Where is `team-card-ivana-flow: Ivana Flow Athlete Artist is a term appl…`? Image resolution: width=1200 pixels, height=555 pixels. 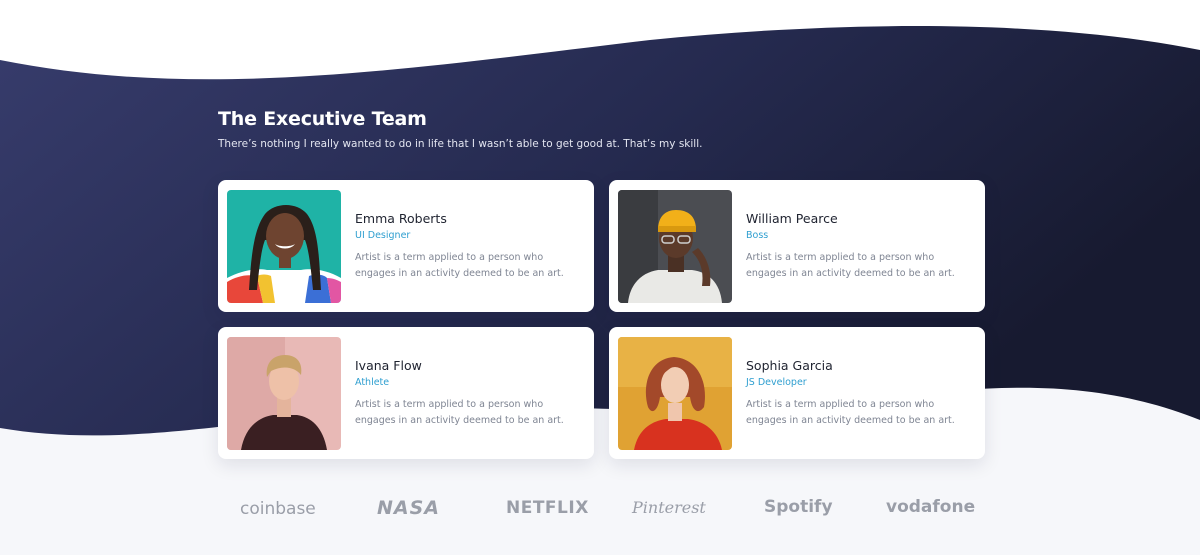
team-card-ivana-flow: Ivana Flow Athlete Artist is a term appl… is located at coordinates (406, 393).